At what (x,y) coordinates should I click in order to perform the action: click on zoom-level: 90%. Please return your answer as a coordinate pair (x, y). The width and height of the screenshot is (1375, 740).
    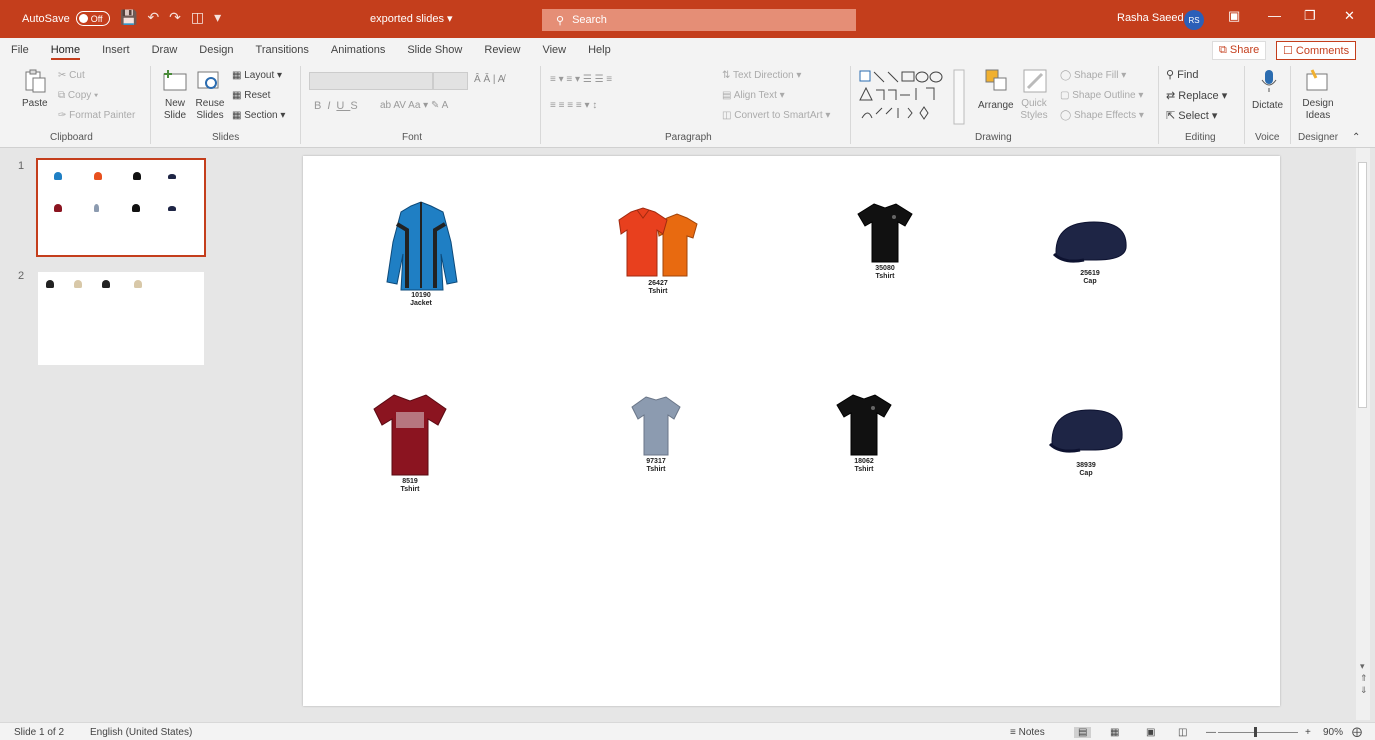
    Looking at the image, I should click on (1333, 732).